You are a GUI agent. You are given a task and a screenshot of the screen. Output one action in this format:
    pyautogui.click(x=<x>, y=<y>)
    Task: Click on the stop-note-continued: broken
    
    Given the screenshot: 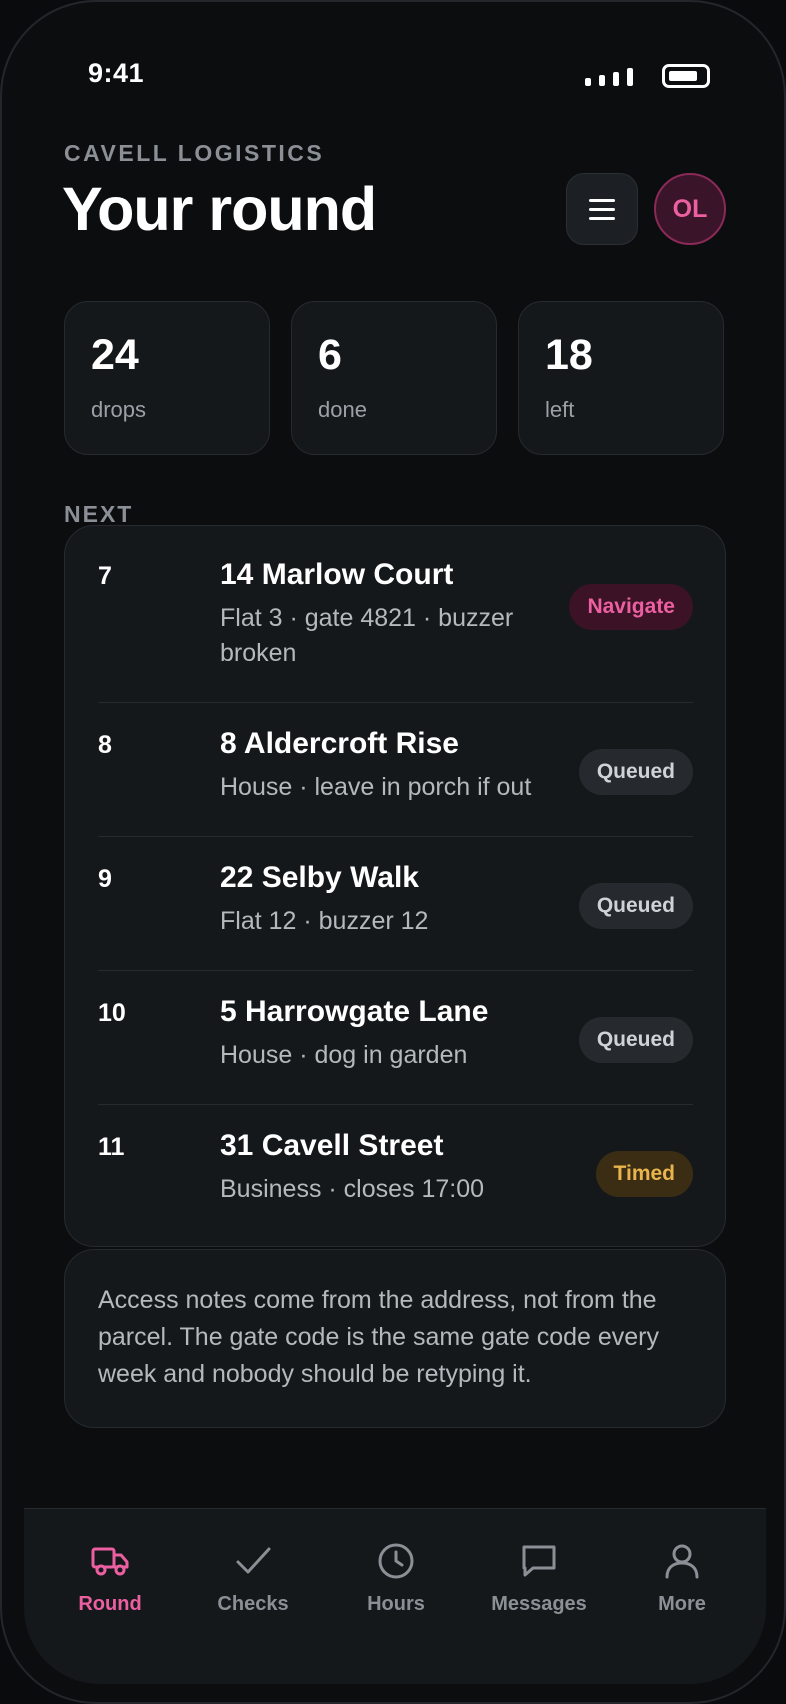 What is the action you would take?
    pyautogui.click(x=258, y=653)
    